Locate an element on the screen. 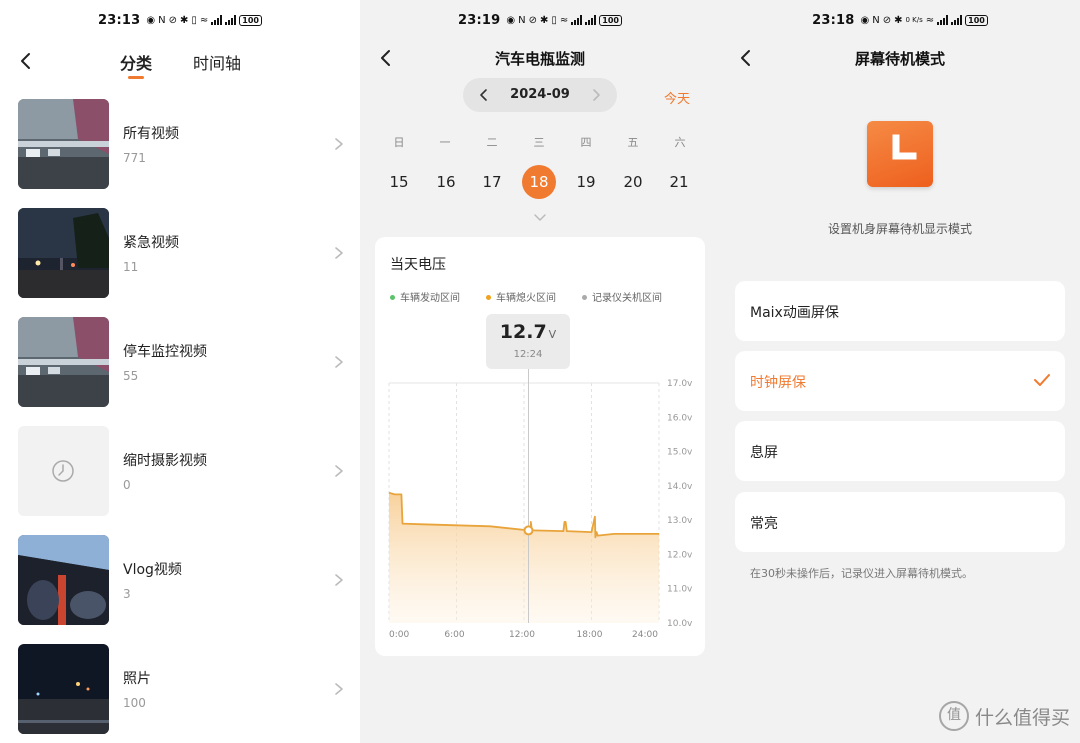 The height and width of the screenshot is (743, 1080). x-tick-label: 24:00 is located at coordinates (645, 635).